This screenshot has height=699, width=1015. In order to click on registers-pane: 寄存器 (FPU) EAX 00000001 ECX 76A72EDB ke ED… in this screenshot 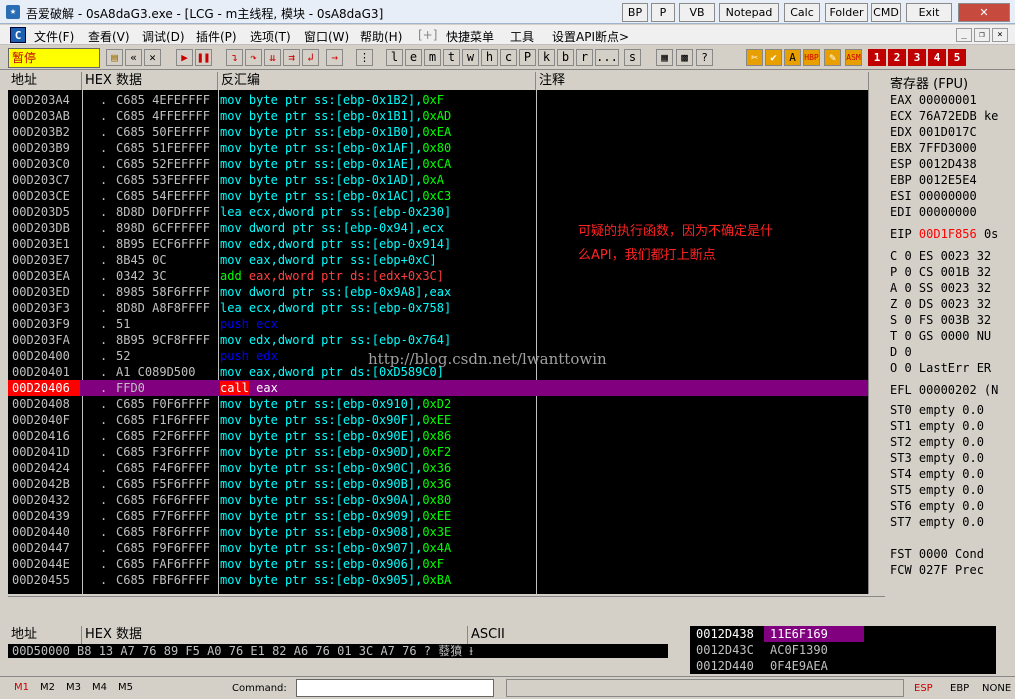, I will do `click(950, 347)`.